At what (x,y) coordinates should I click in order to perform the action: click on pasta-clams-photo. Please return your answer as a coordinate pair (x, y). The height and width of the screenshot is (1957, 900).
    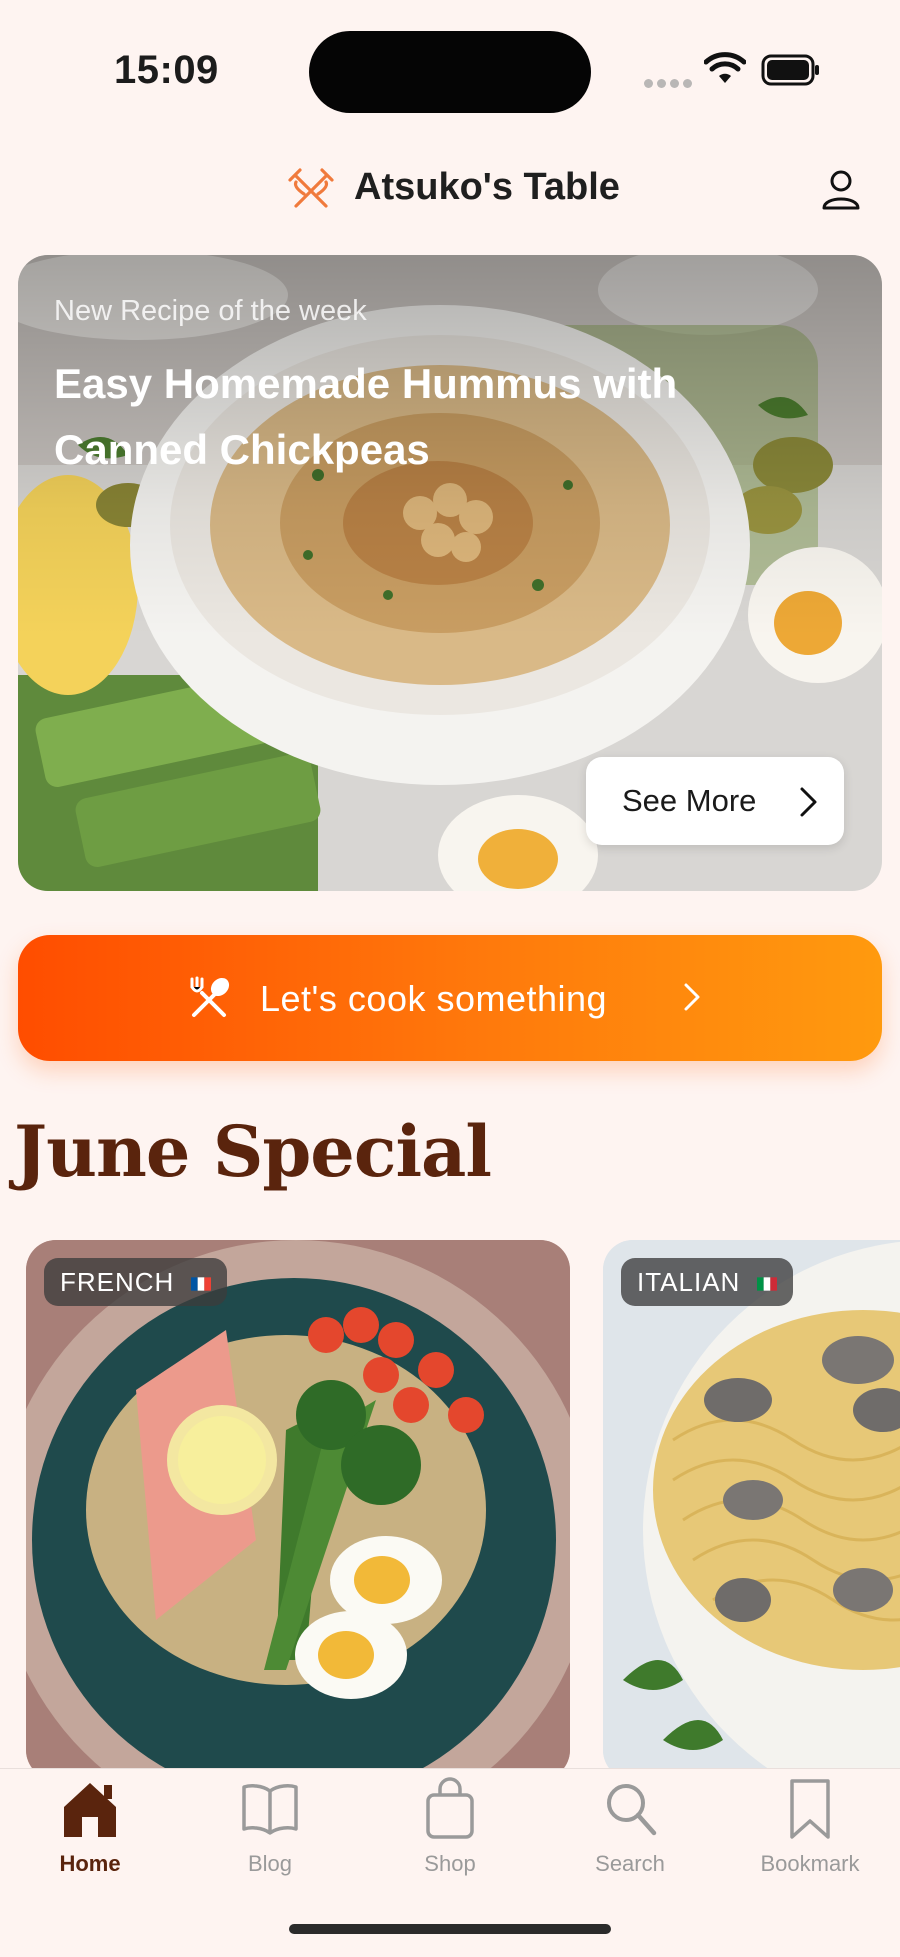
    Looking at the image, I should click on (751, 1510).